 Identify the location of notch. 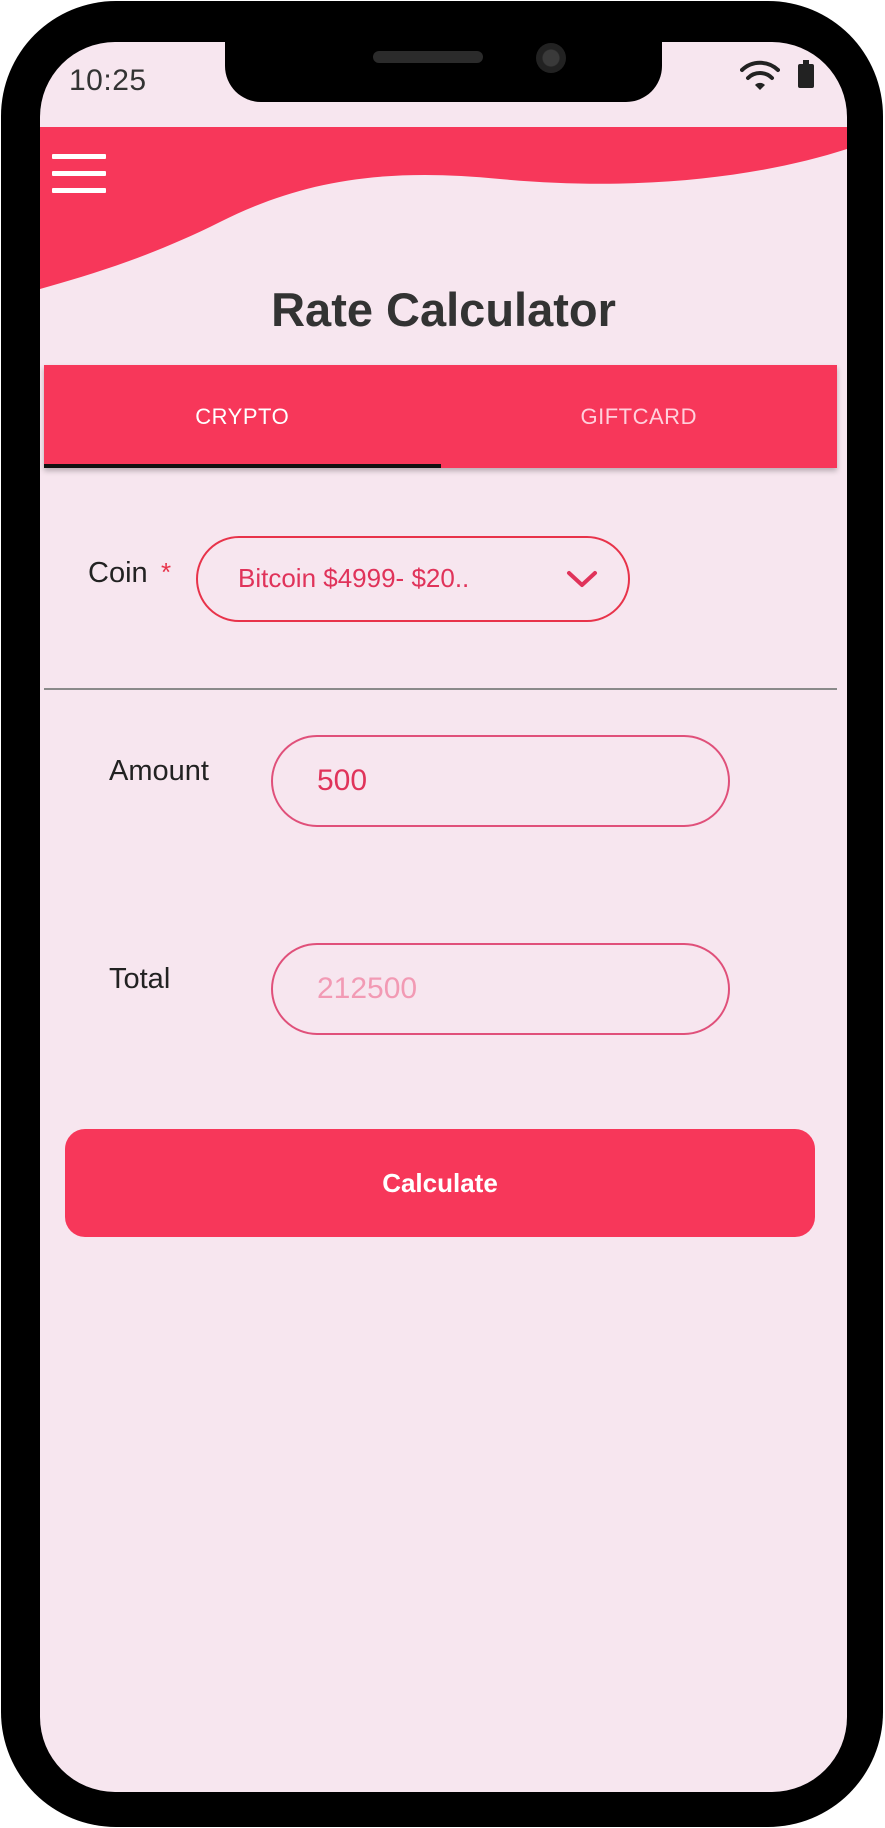
(443, 72).